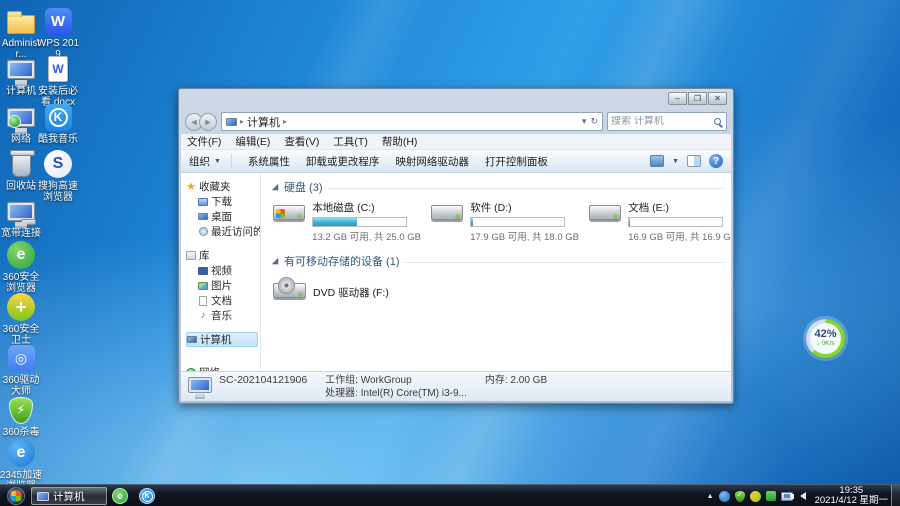 Image resolution: width=900 pixels, height=506 pixels. I want to click on broadband-icon, so click(21, 211).